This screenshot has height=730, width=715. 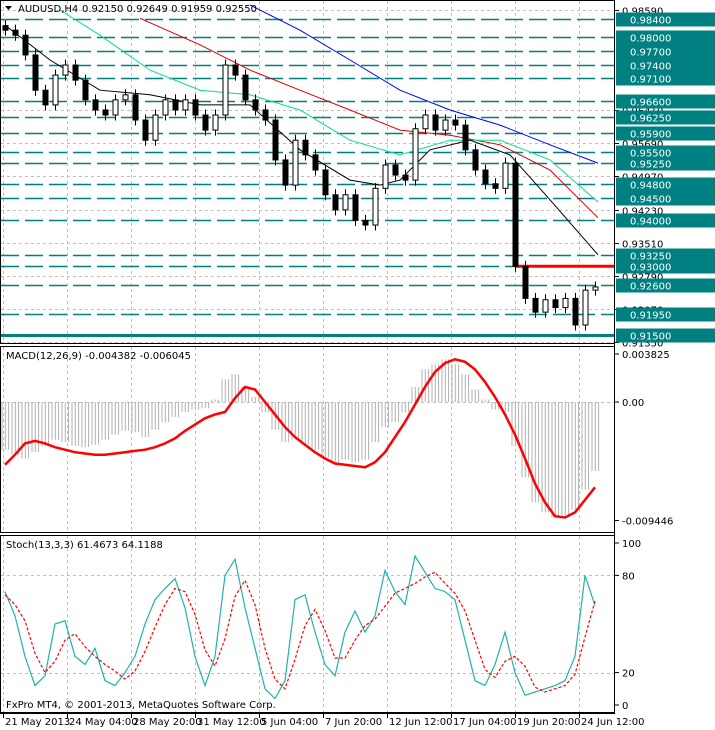 I want to click on price-level-label: 0.98000, so click(x=650, y=39).